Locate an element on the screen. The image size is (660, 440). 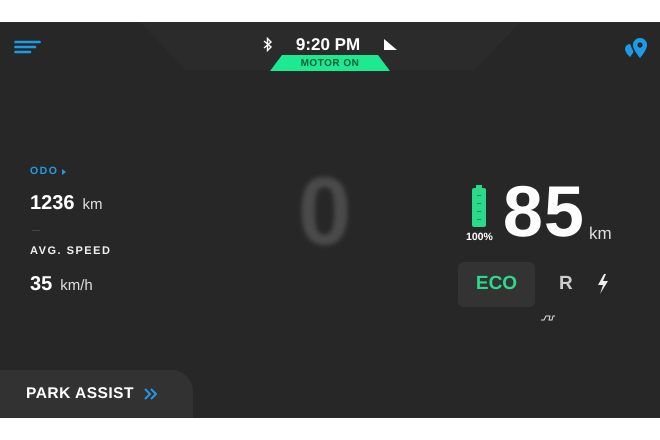
range-unit: km is located at coordinates (600, 233).